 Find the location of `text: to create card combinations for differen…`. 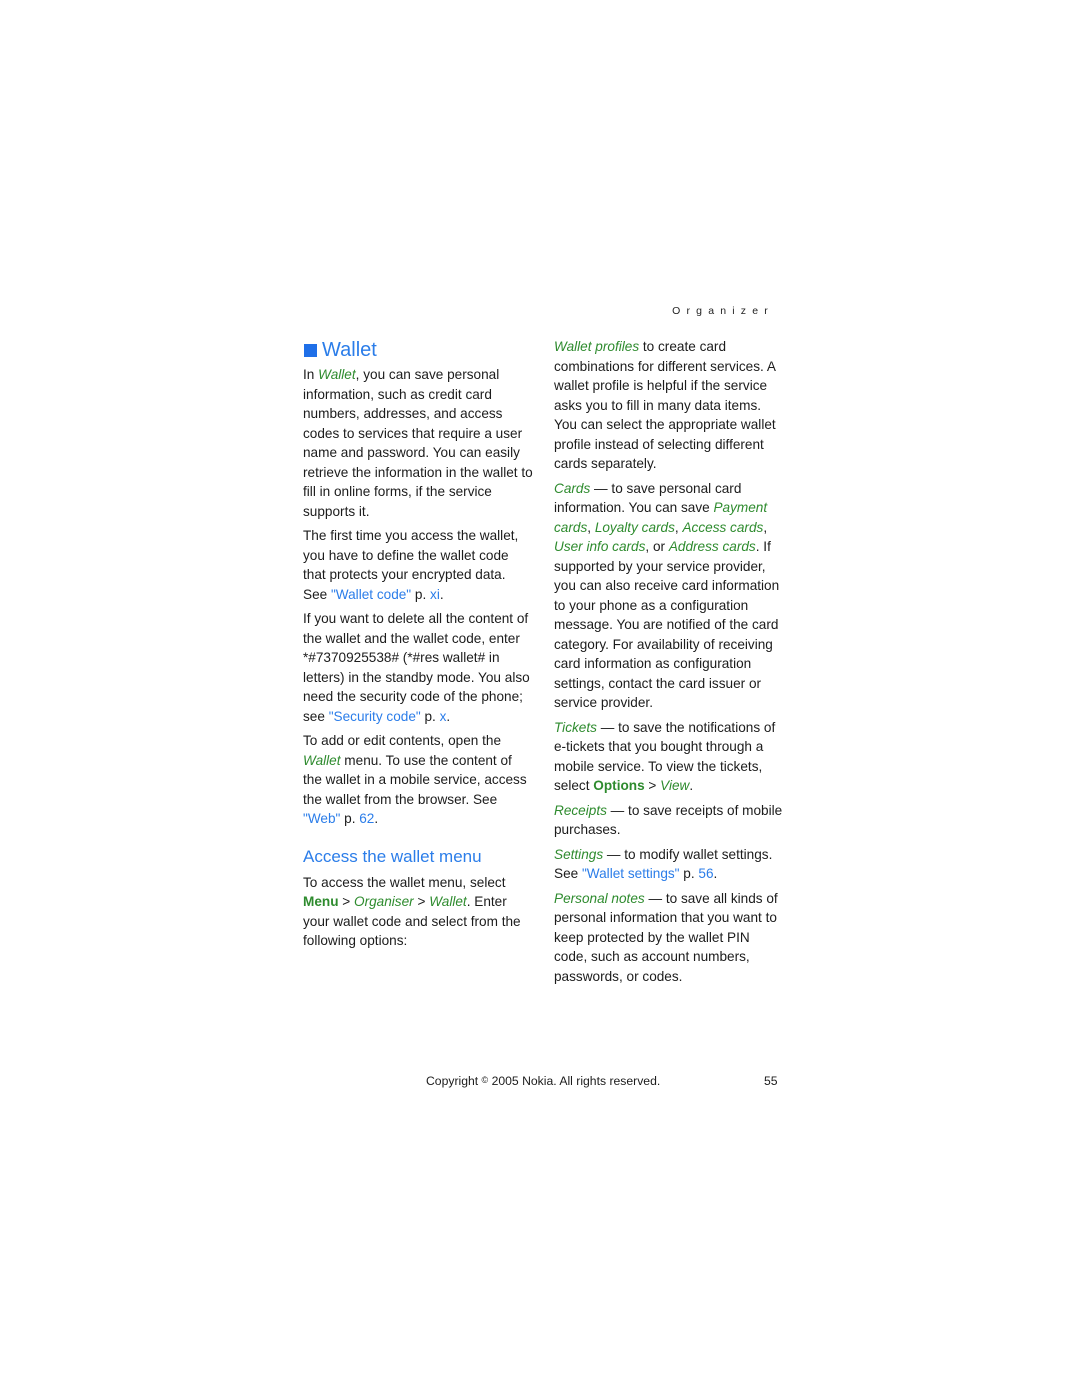

text: to create card combinations for differen… is located at coordinates (665, 405).